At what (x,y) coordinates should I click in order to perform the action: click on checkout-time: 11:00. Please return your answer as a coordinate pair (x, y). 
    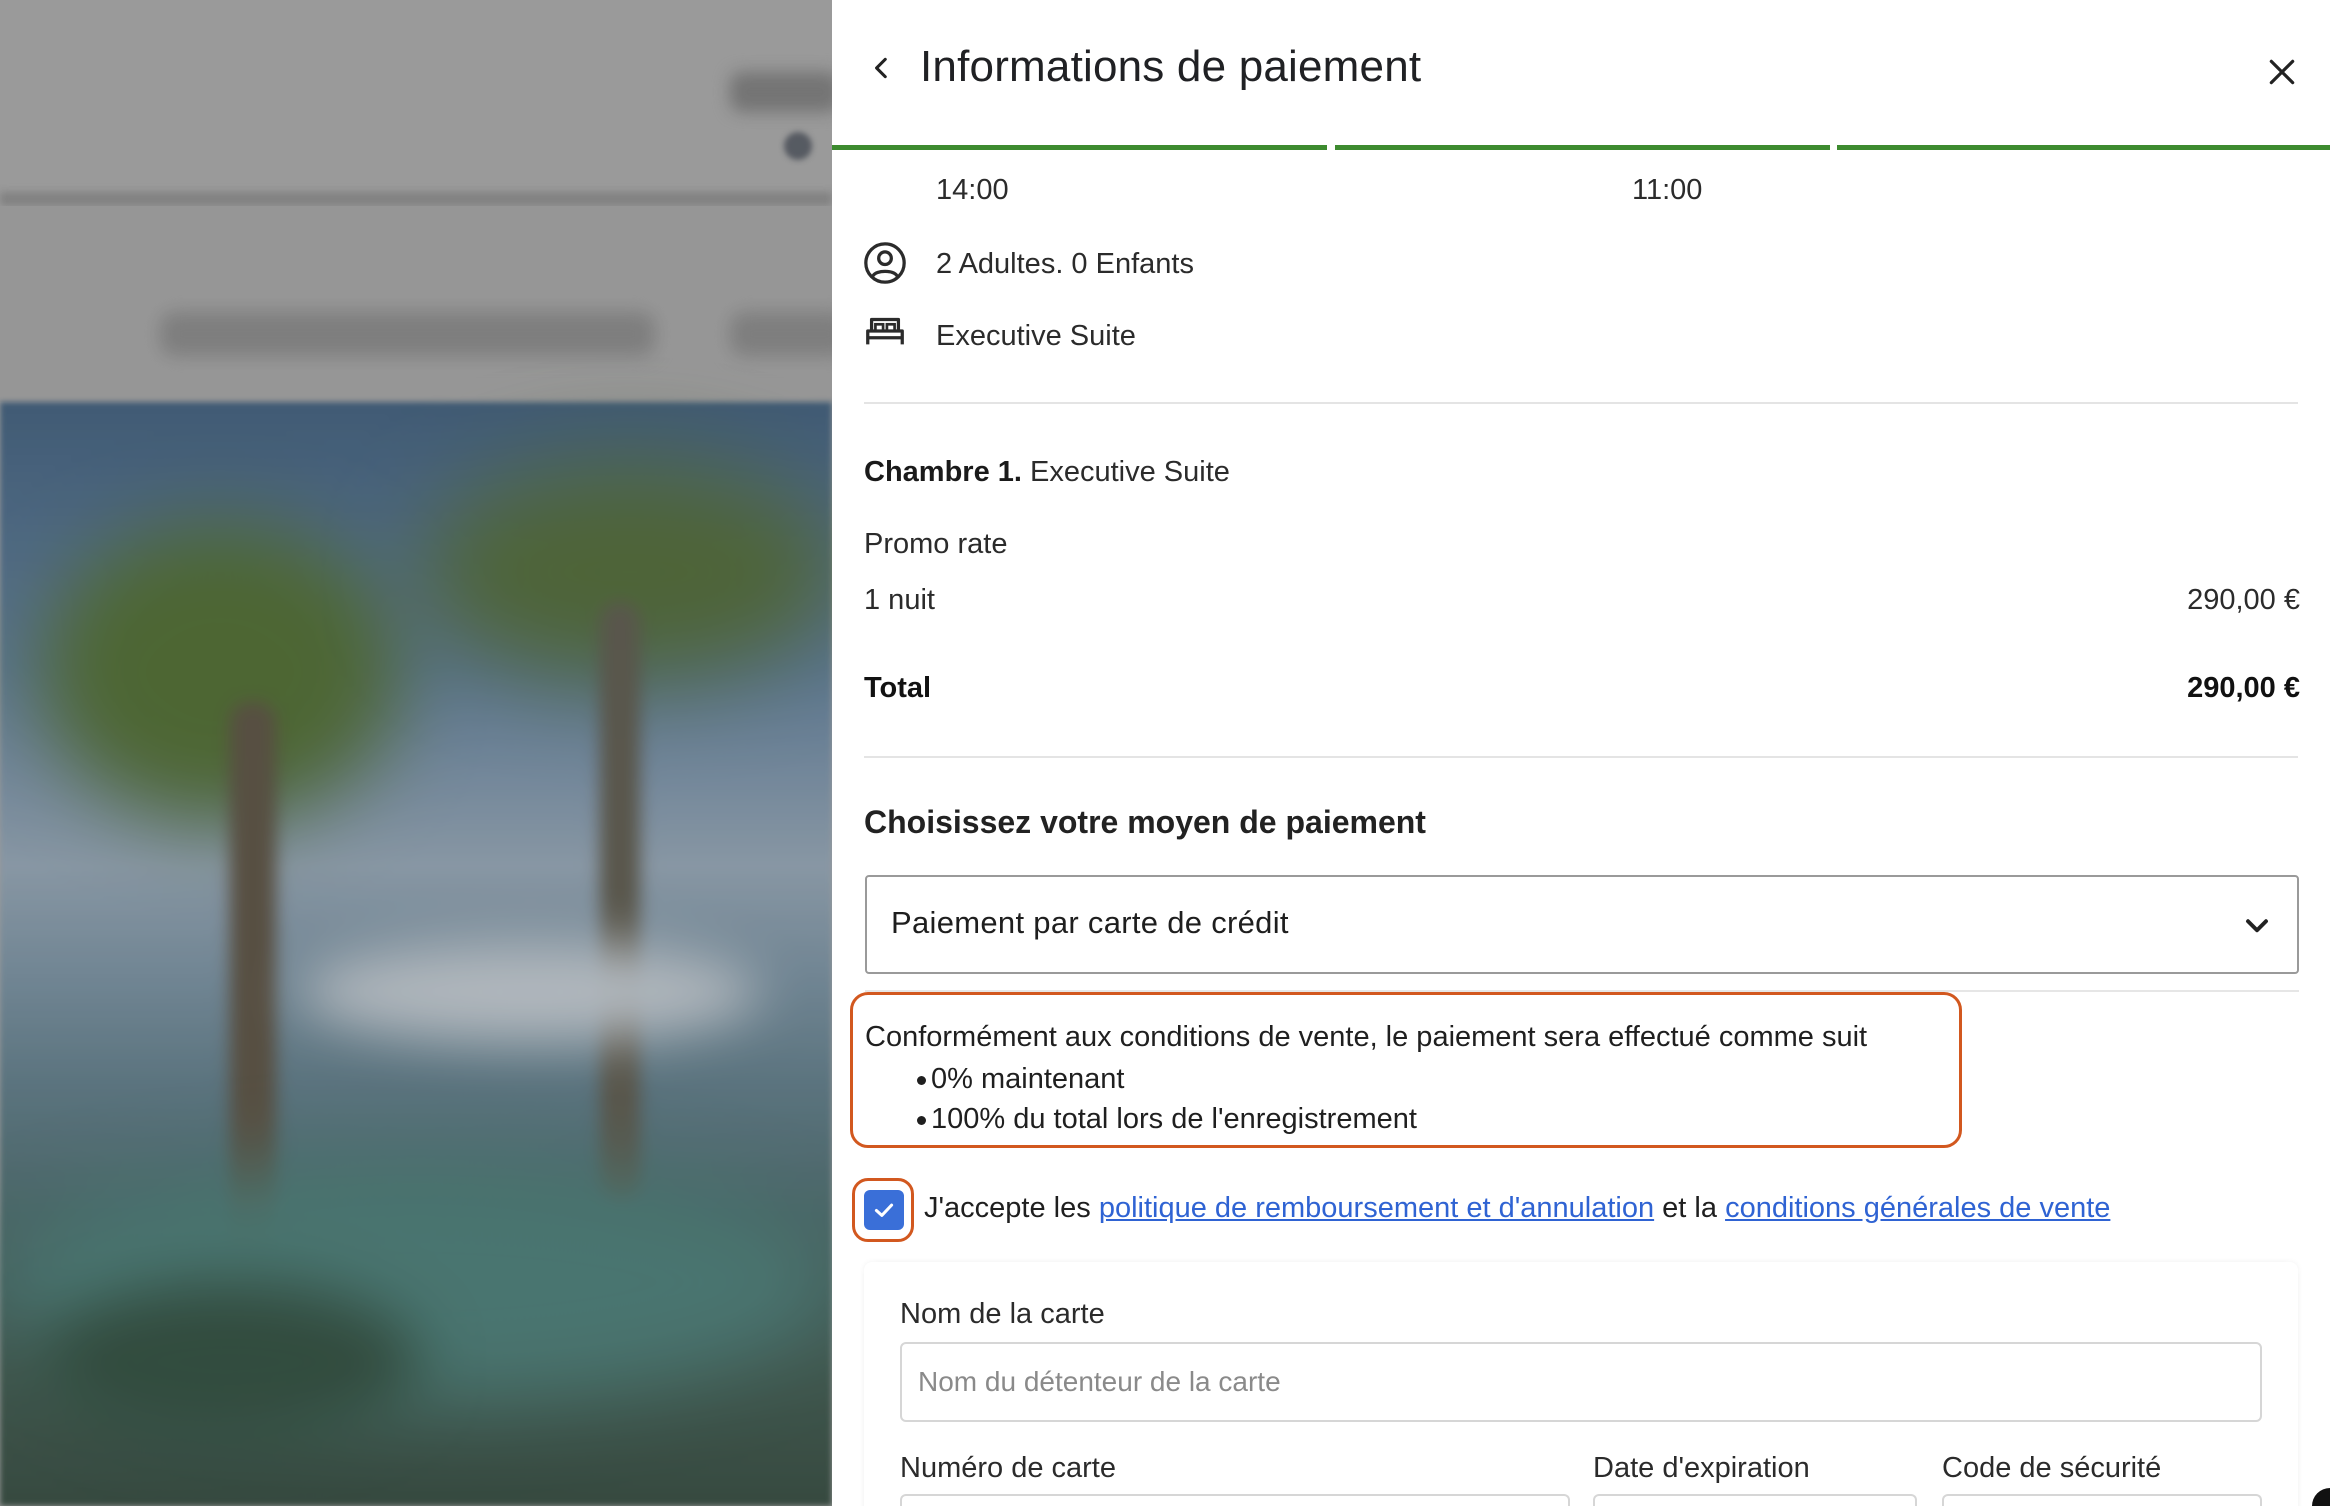
    Looking at the image, I should click on (1667, 190).